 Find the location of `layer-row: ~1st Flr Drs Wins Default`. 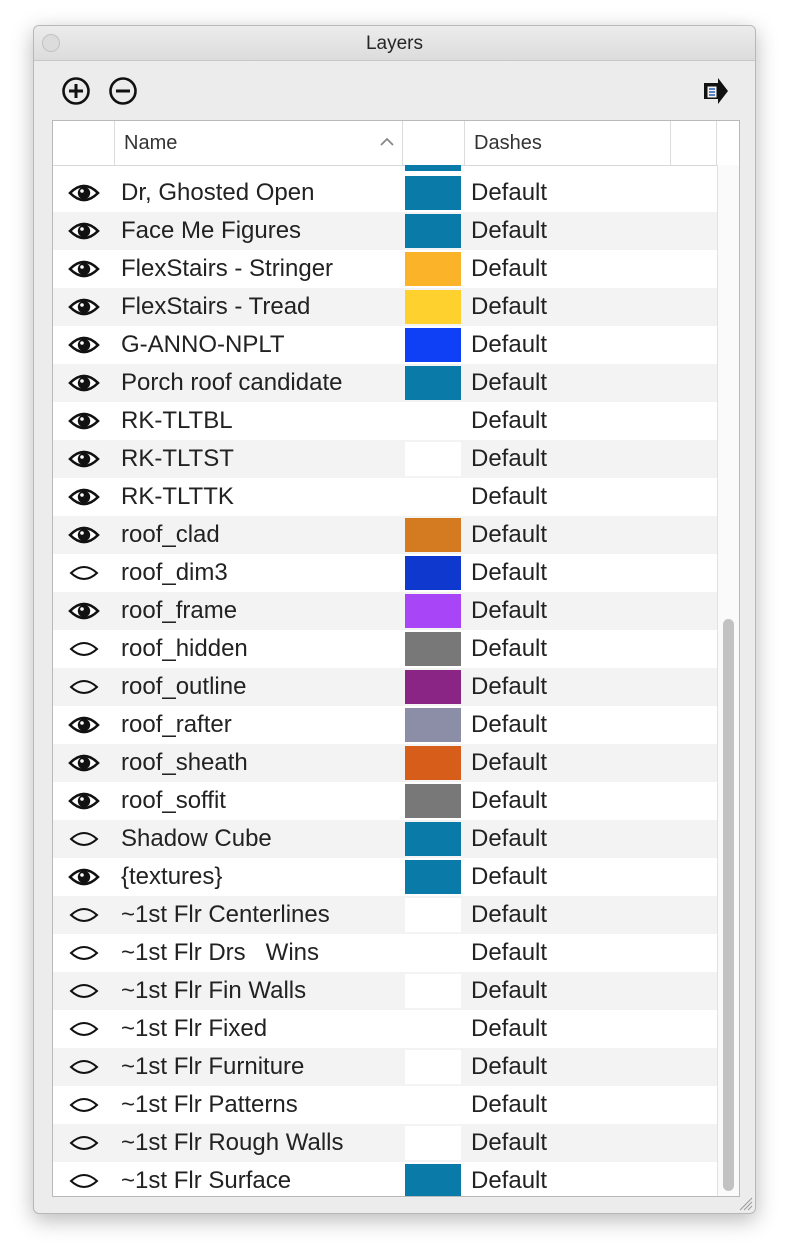

layer-row: ~1st Flr Drs Wins Default is located at coordinates (385, 953).